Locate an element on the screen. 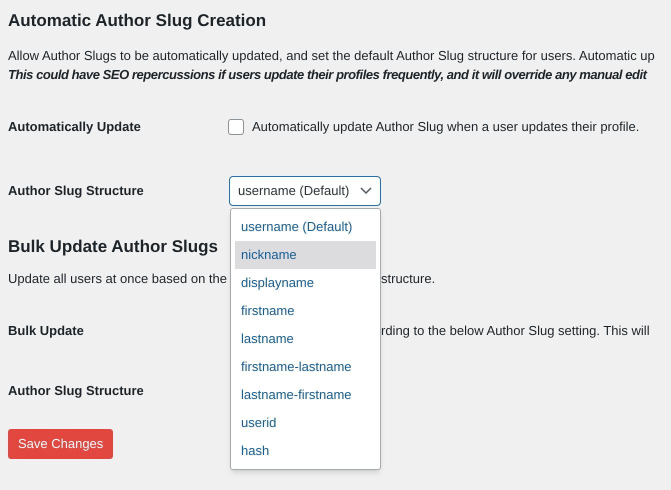  section-title: Bulk Update Author Slugs is located at coordinates (113, 247).